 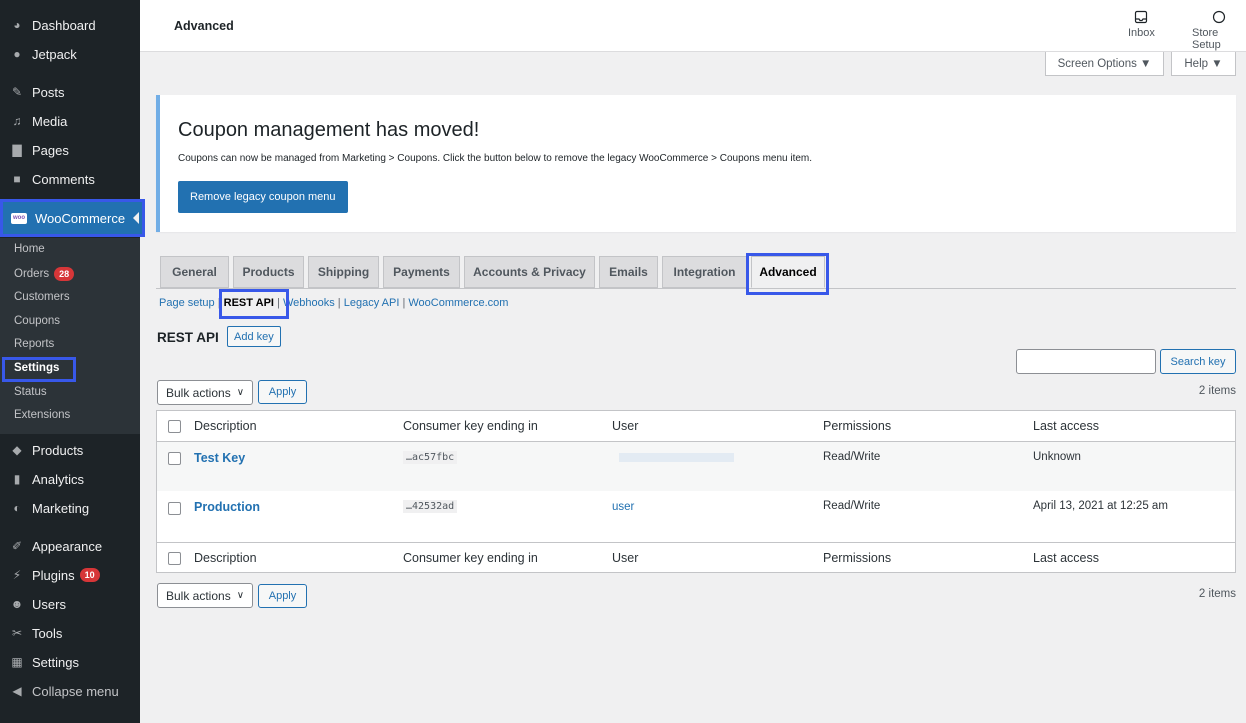 I want to click on menu-label: Analytics, so click(x=58, y=479).